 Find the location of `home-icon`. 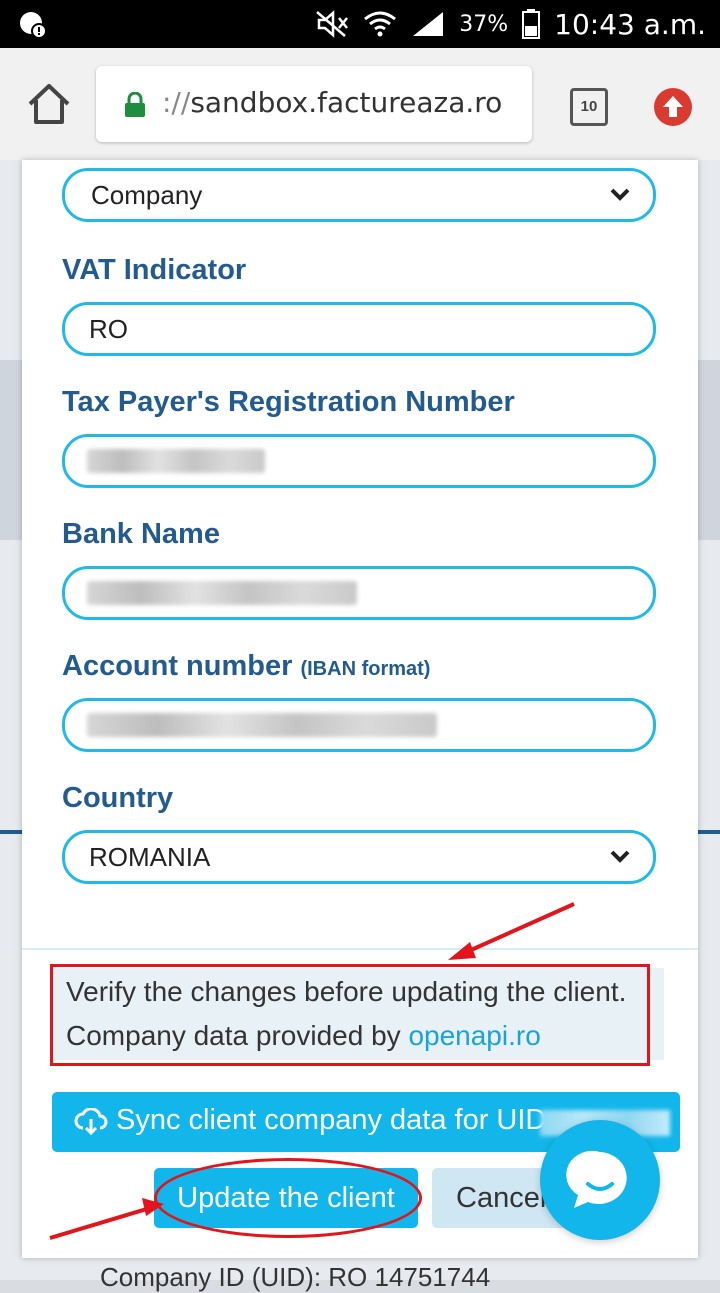

home-icon is located at coordinates (49, 104).